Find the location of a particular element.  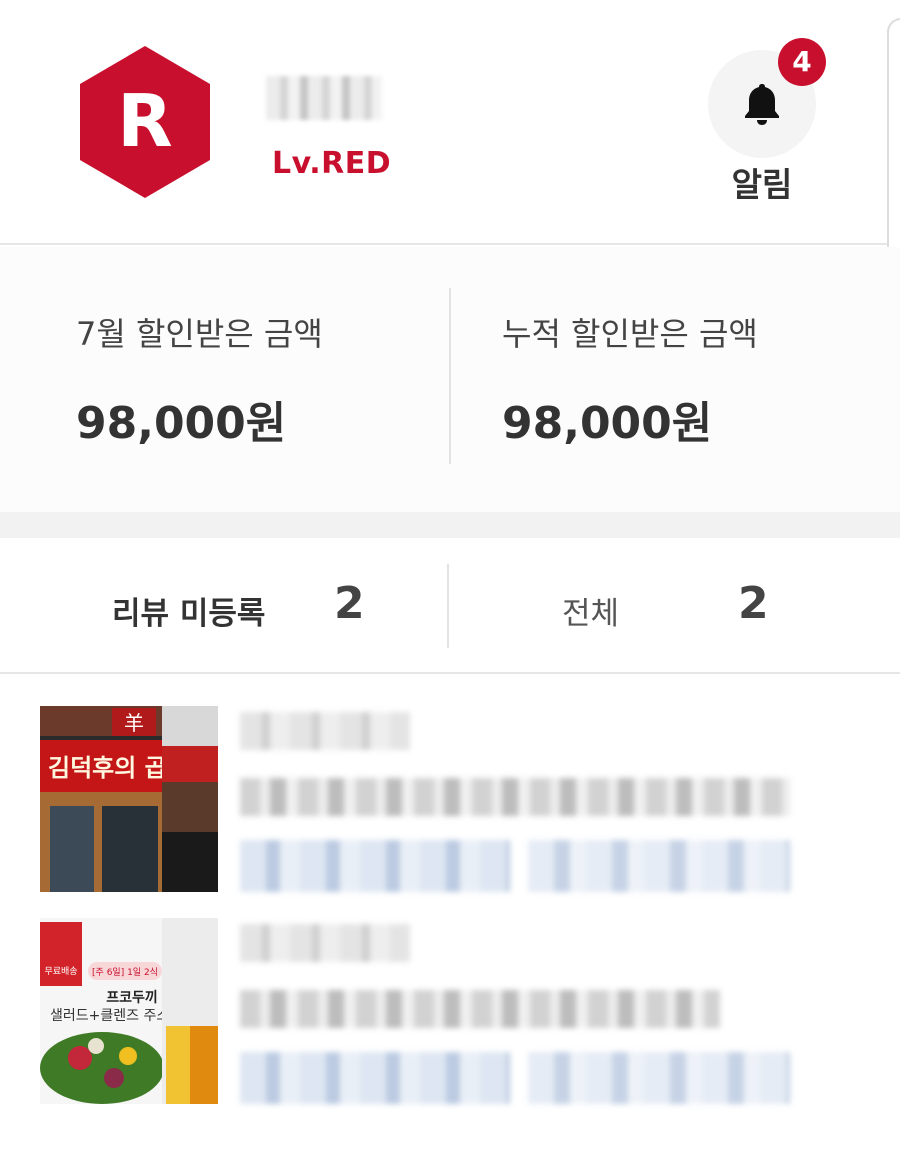

monthly-savings-label: 7월 할인받은 금액 is located at coordinates (199, 334).